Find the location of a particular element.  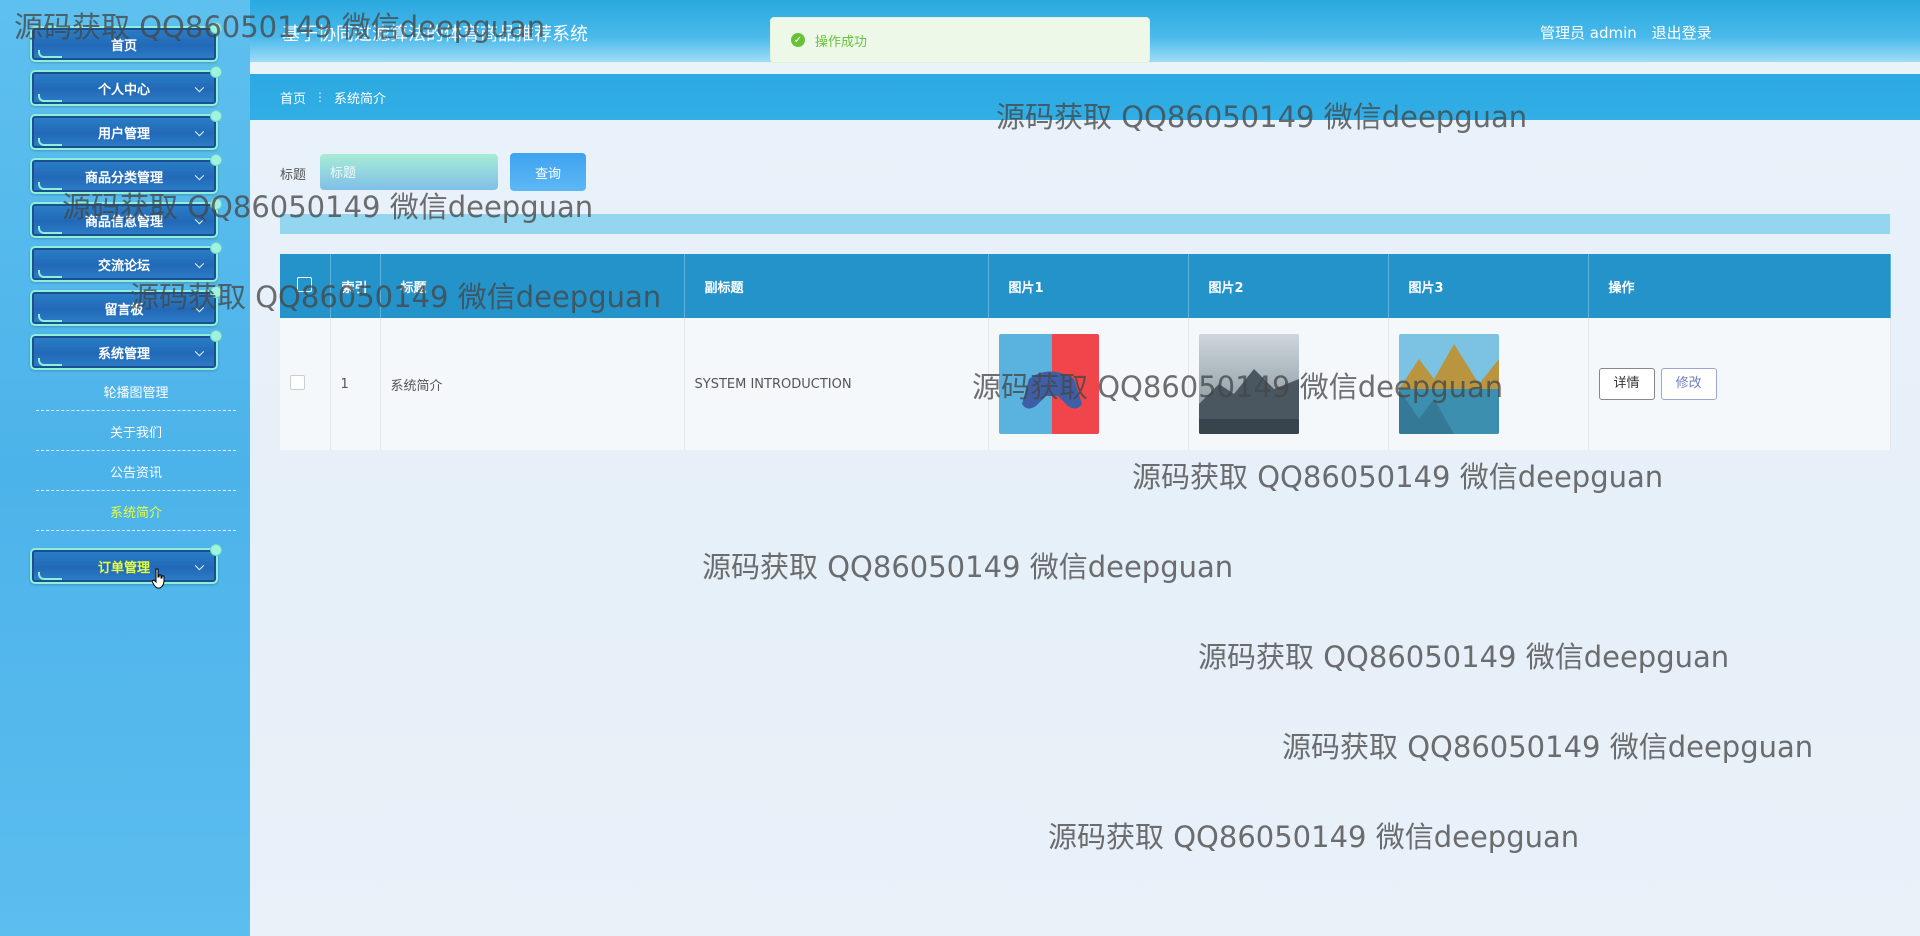

row-index: 1 is located at coordinates (355, 384).